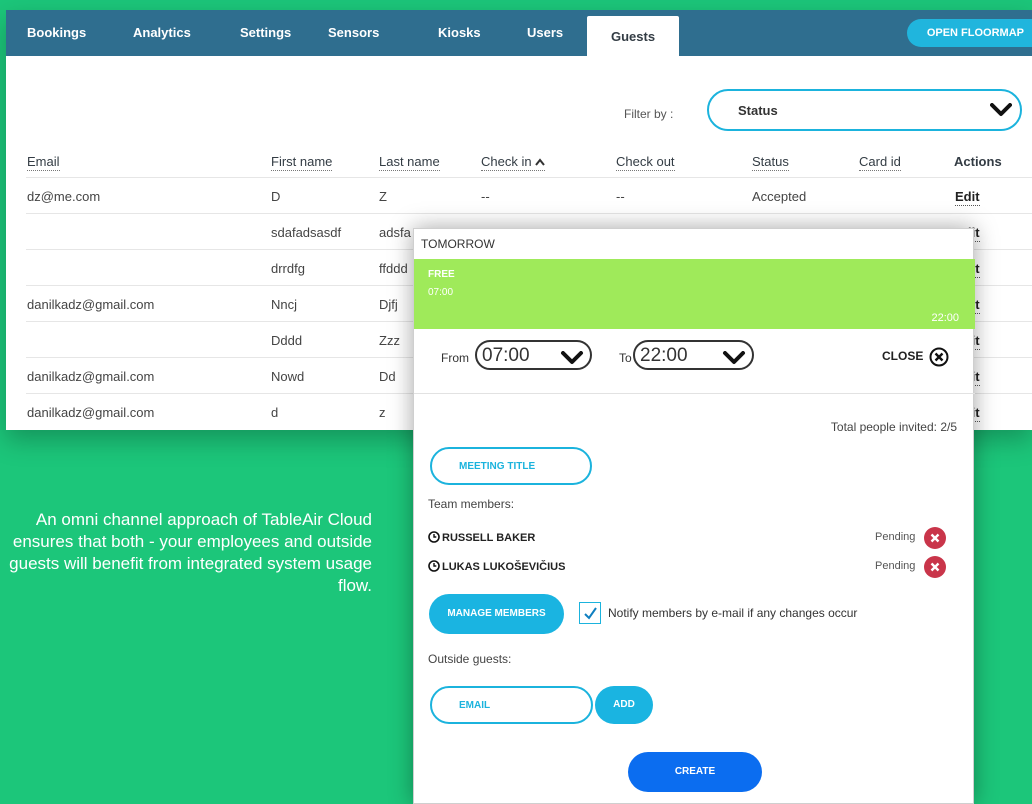 Image resolution: width=1032 pixels, height=804 pixels. I want to click on cell-last-name: adsfa, so click(395, 232).